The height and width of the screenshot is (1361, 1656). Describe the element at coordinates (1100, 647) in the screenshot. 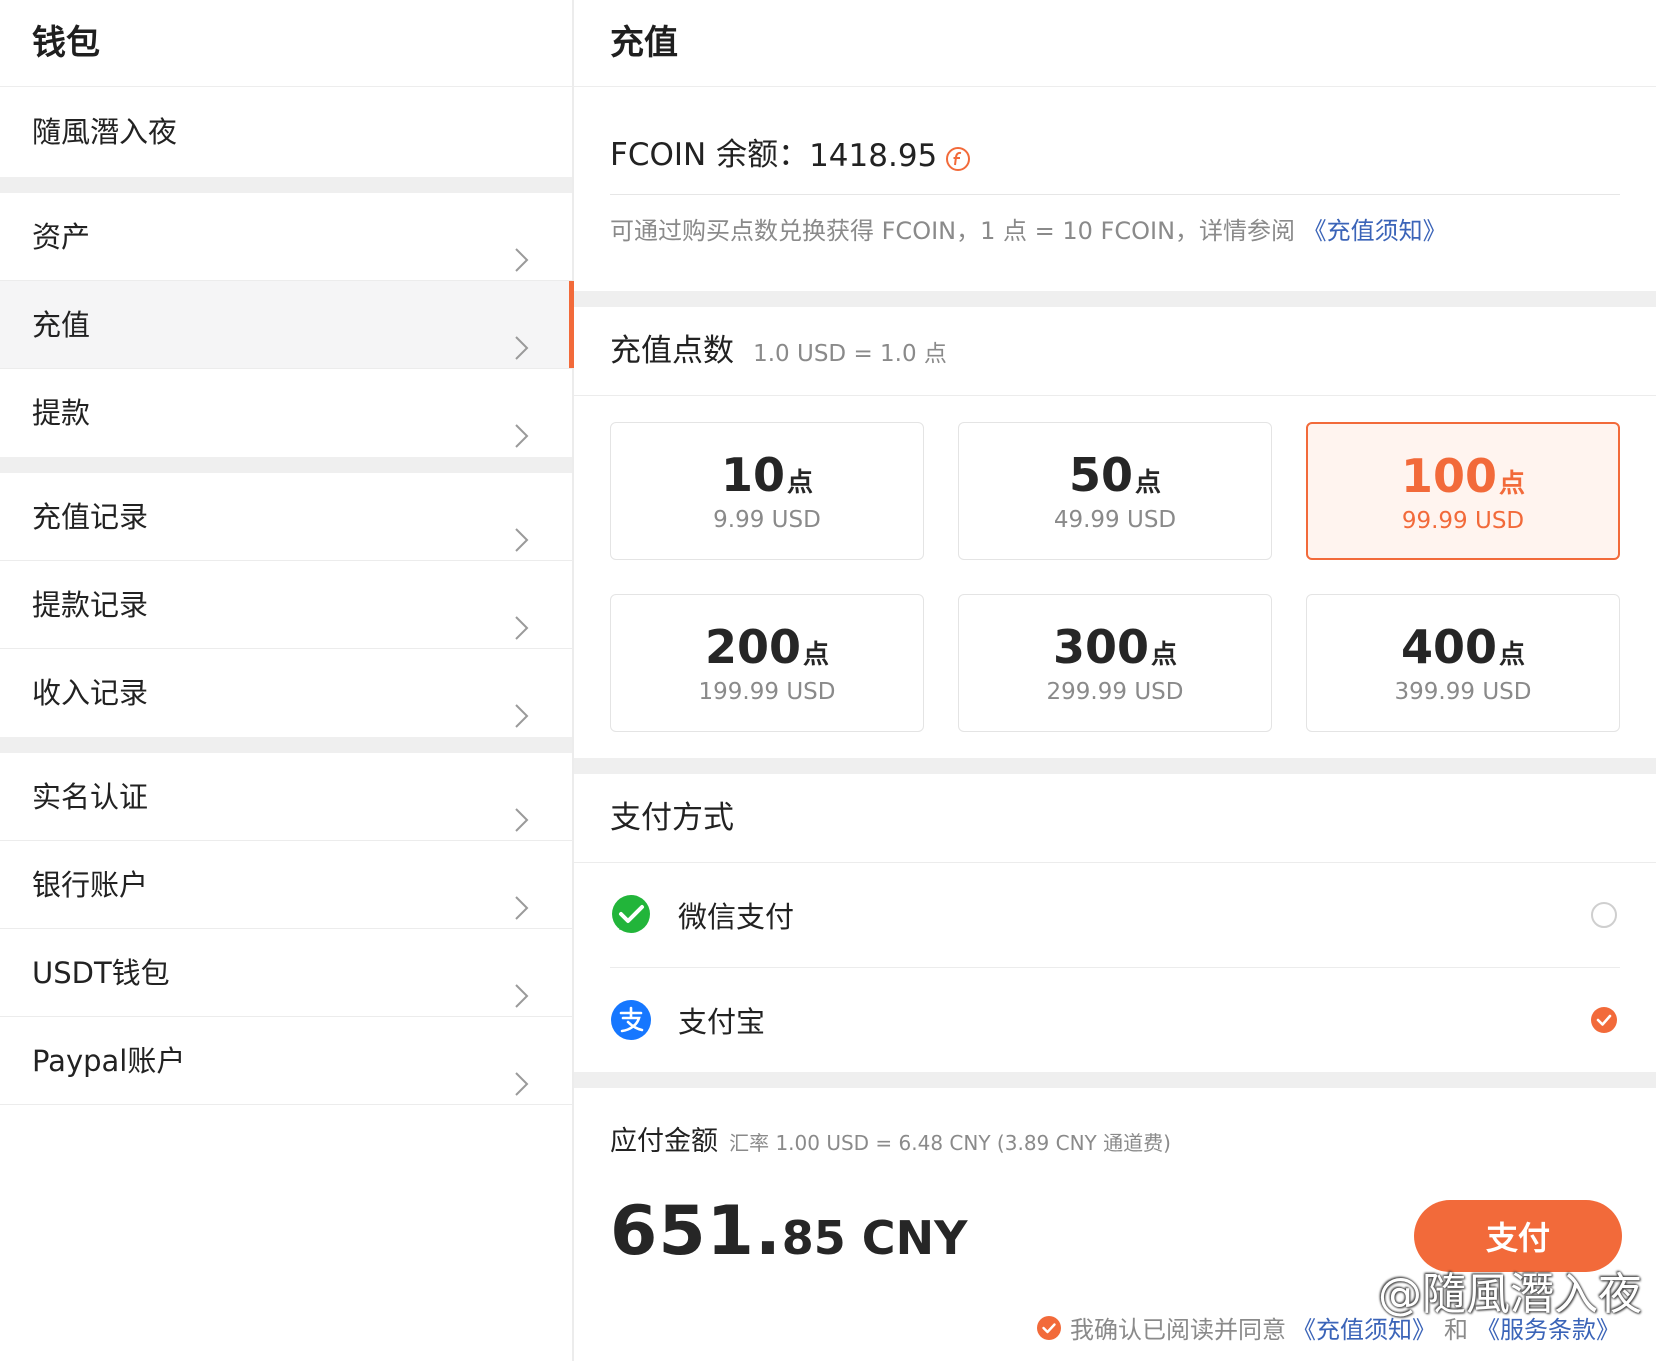

I see `package-points: 300` at that location.